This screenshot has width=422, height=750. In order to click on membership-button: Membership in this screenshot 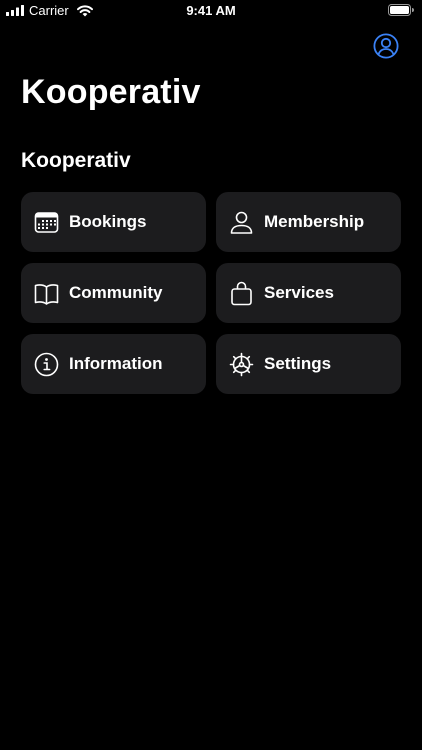, I will do `click(308, 222)`.